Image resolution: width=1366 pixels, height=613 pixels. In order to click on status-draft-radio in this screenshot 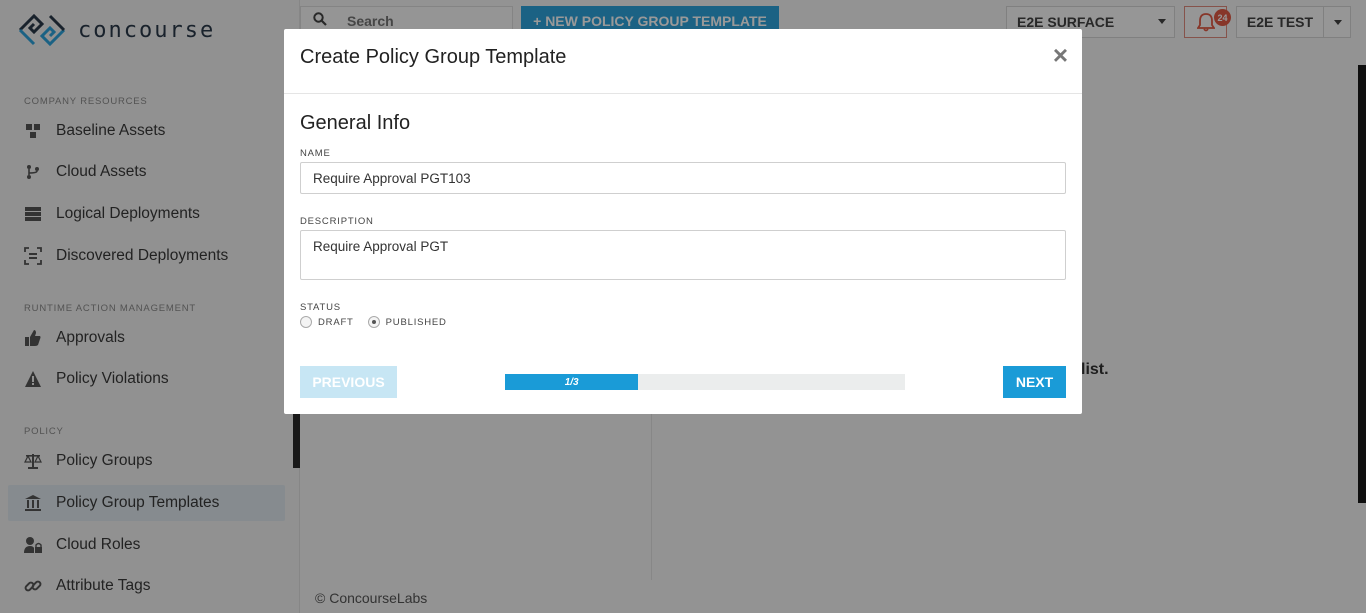, I will do `click(306, 322)`.